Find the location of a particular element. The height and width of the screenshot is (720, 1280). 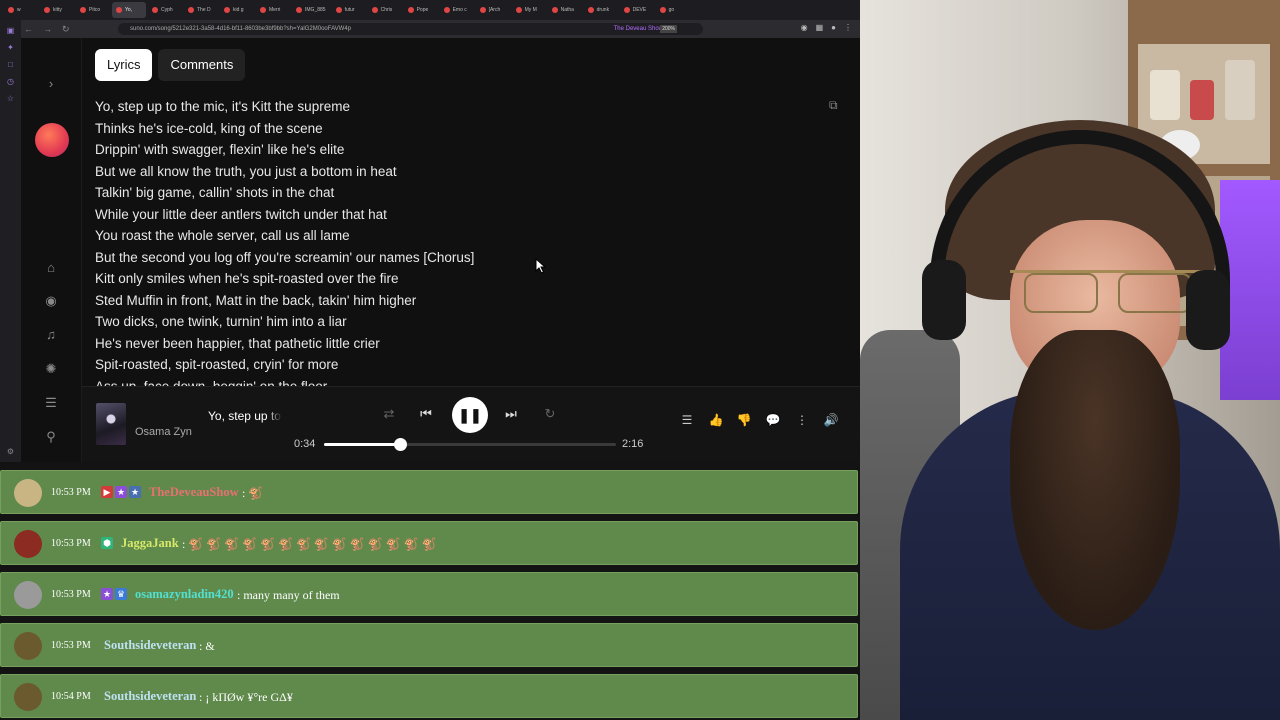

nav-buttons: ← → ↻ is located at coordinates (47, 29).